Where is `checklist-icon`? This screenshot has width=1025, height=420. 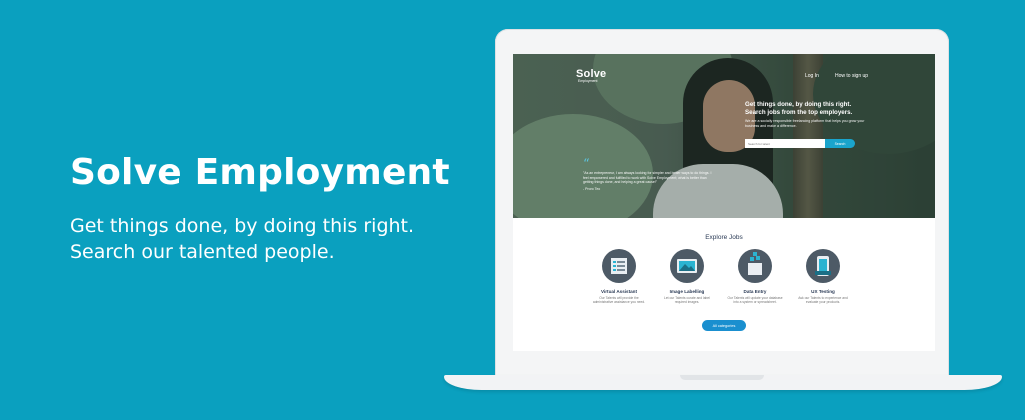 checklist-icon is located at coordinates (619, 266).